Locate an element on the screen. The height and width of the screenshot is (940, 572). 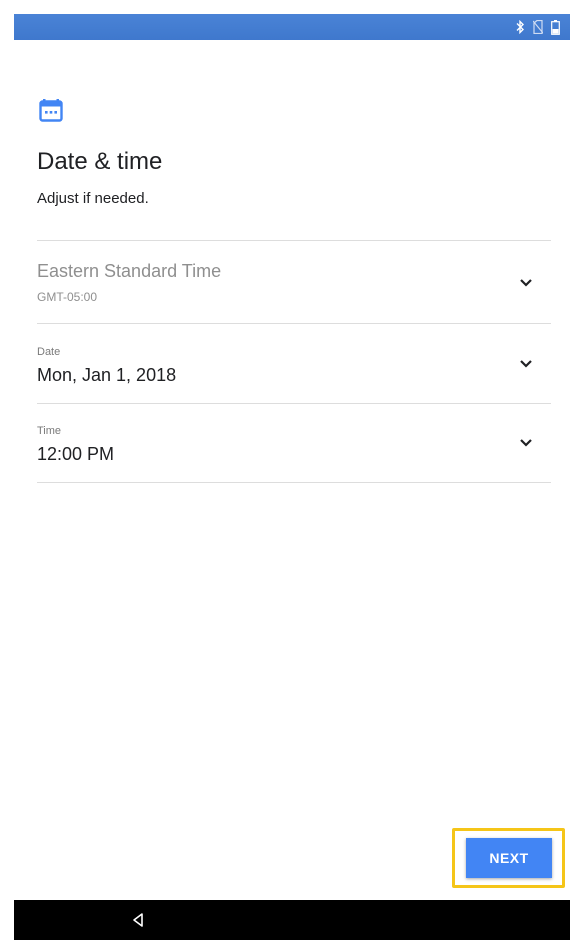
no-sim-icon is located at coordinates (538, 27).